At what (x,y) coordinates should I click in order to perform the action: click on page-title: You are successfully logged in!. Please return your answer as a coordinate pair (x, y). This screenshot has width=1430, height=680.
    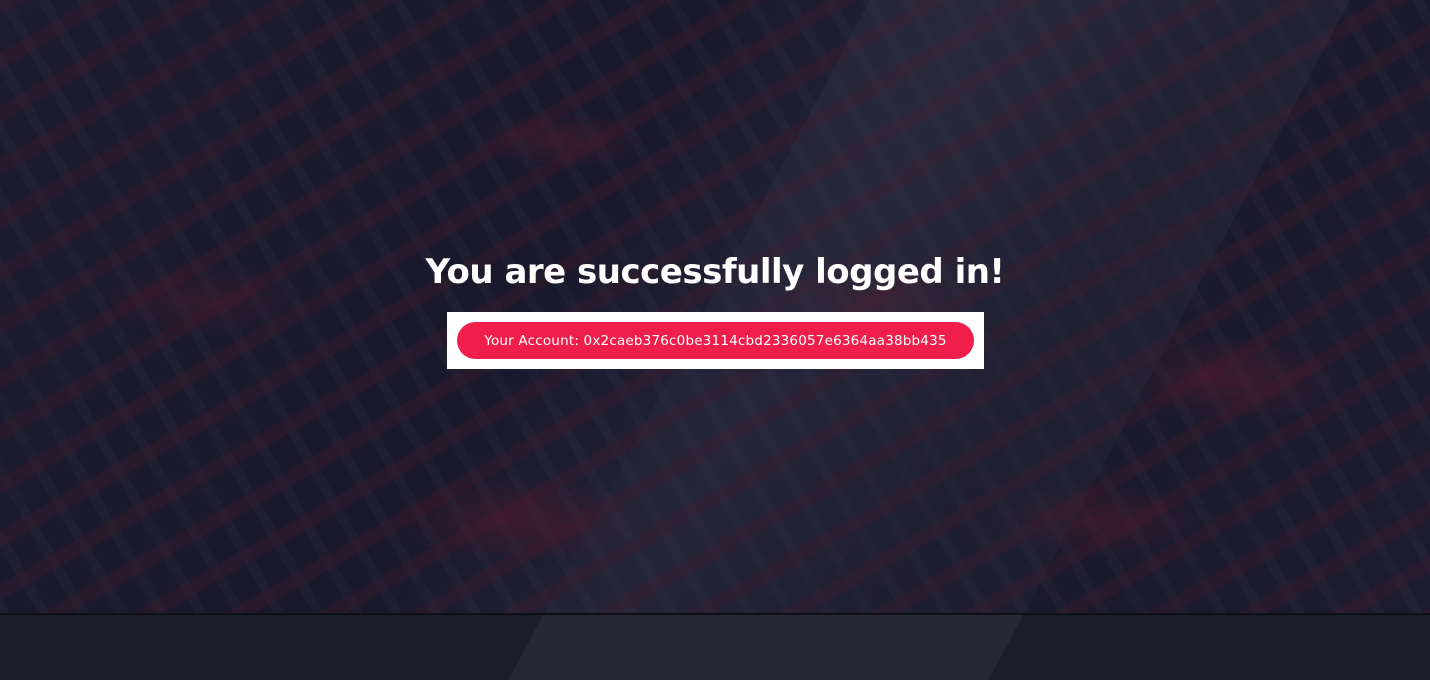
    Looking at the image, I should click on (715, 272).